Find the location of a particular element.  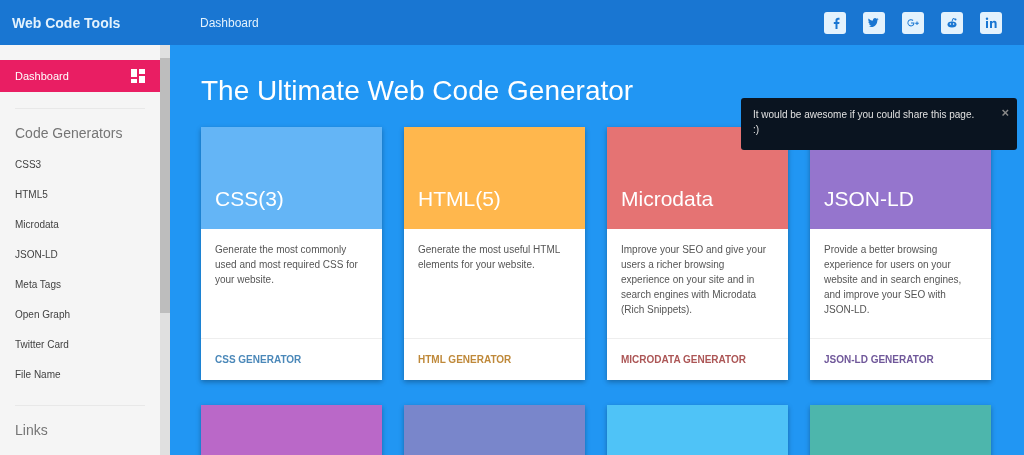

generator-link: MICRODATA GENERATOR is located at coordinates (697, 359).